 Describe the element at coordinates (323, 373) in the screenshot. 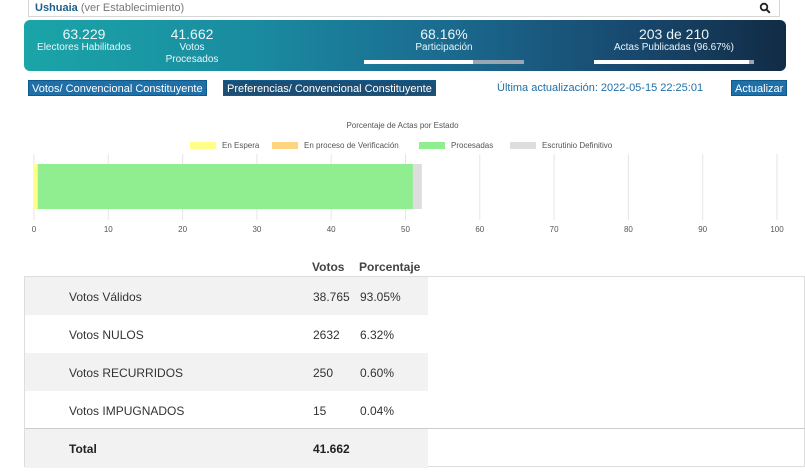

I see `row-votes: 250` at that location.